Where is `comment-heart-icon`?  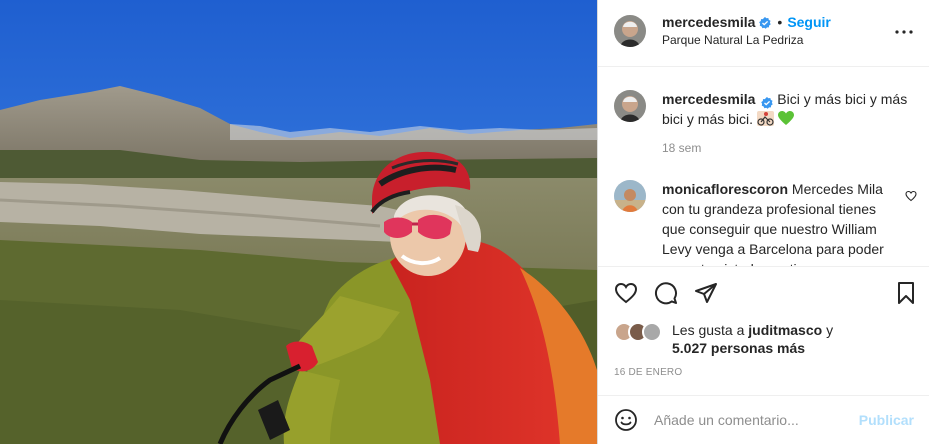
comment-heart-icon is located at coordinates (911, 195).